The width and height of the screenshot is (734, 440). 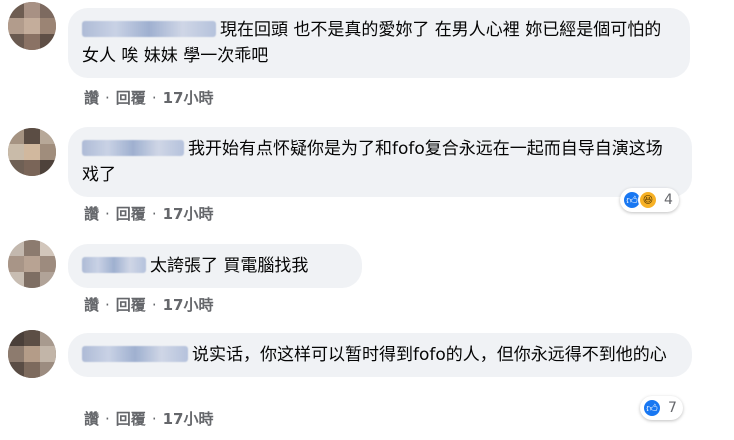 I want to click on reaction-summary: 👍︎ 7, so click(x=661, y=408).